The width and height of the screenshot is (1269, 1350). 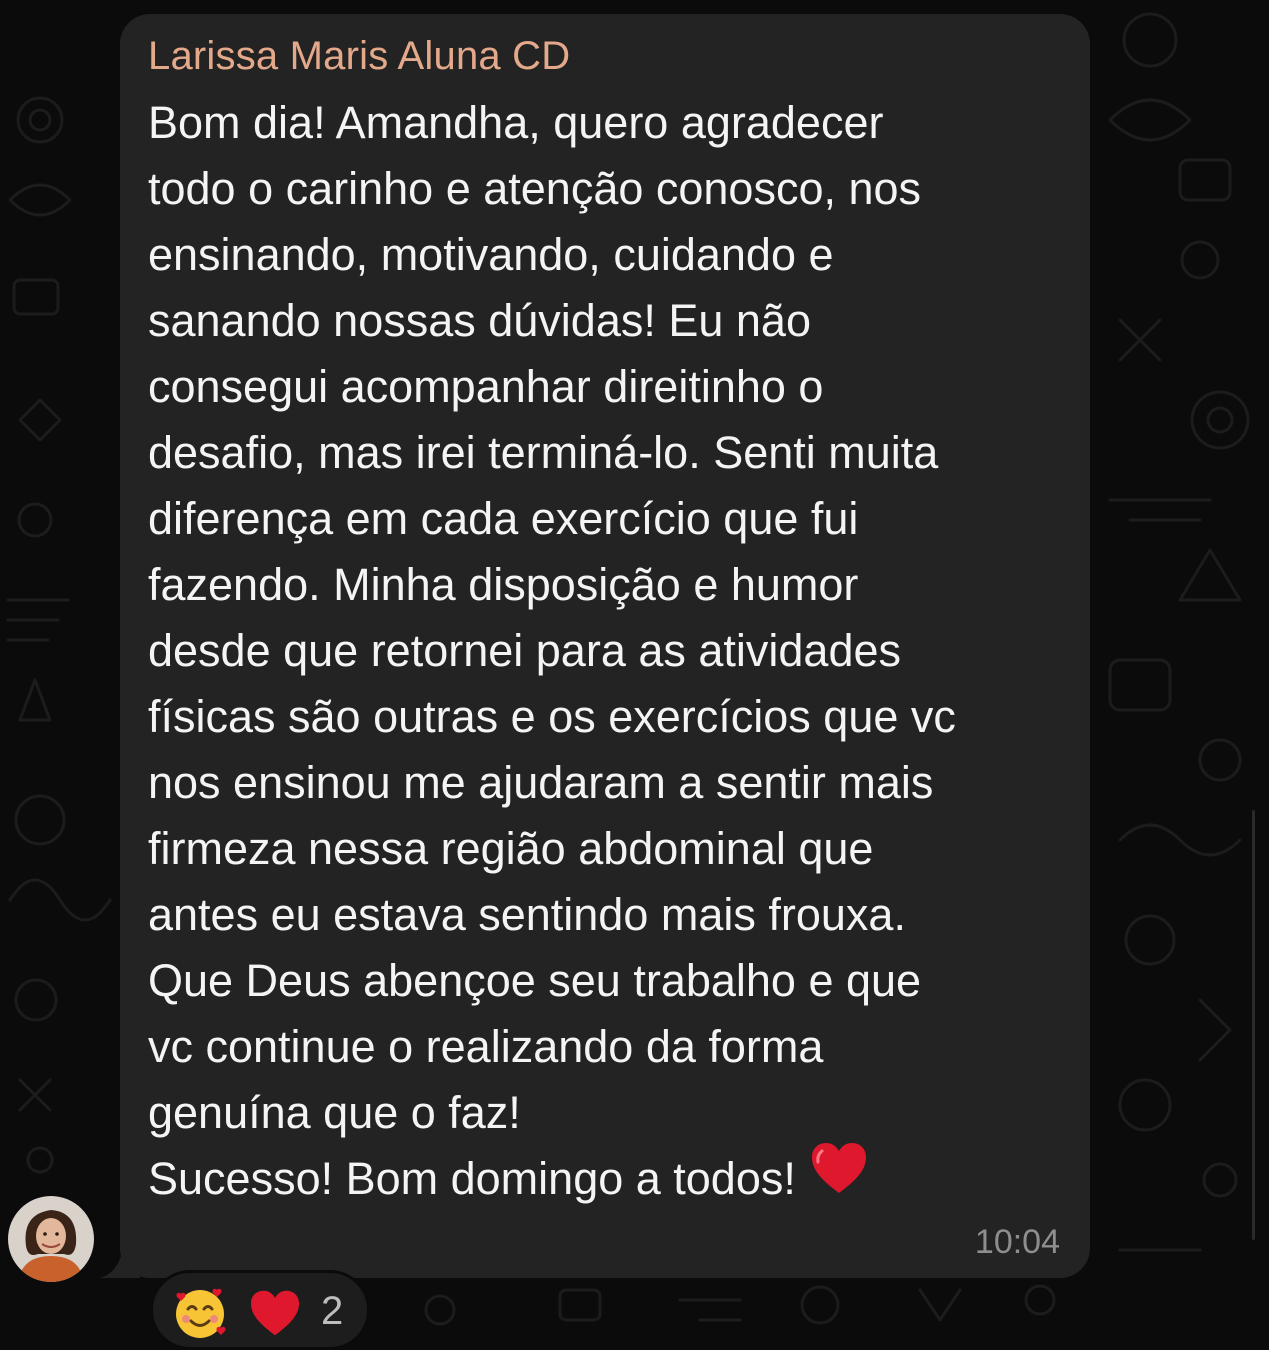 I want to click on scrollbar, so click(x=1253, y=1025).